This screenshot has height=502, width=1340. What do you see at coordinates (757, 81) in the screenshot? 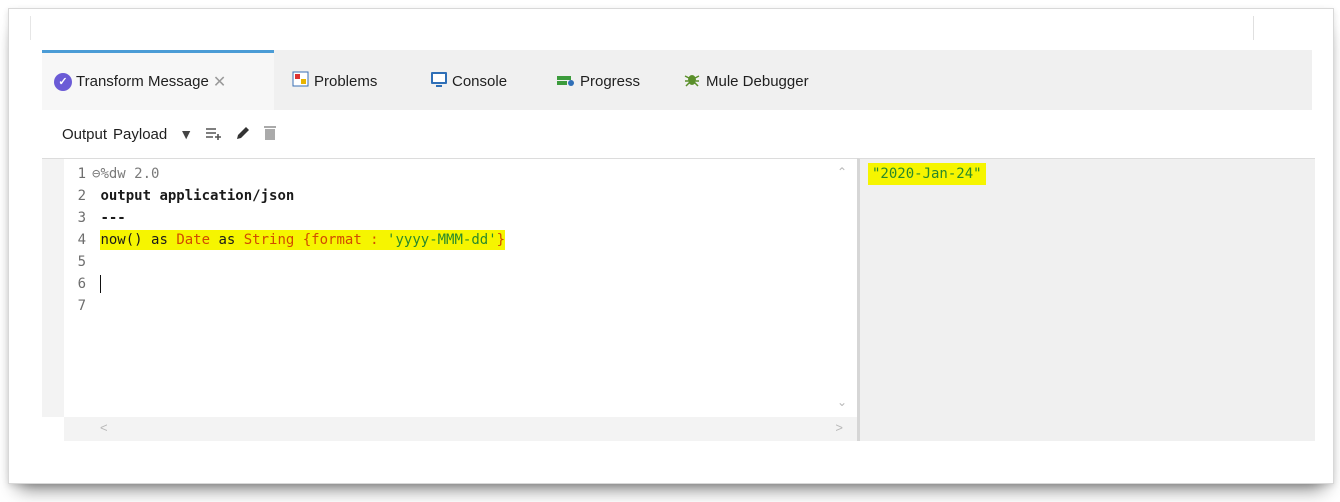
I see `tab-label: Mule Debugger` at bounding box center [757, 81].